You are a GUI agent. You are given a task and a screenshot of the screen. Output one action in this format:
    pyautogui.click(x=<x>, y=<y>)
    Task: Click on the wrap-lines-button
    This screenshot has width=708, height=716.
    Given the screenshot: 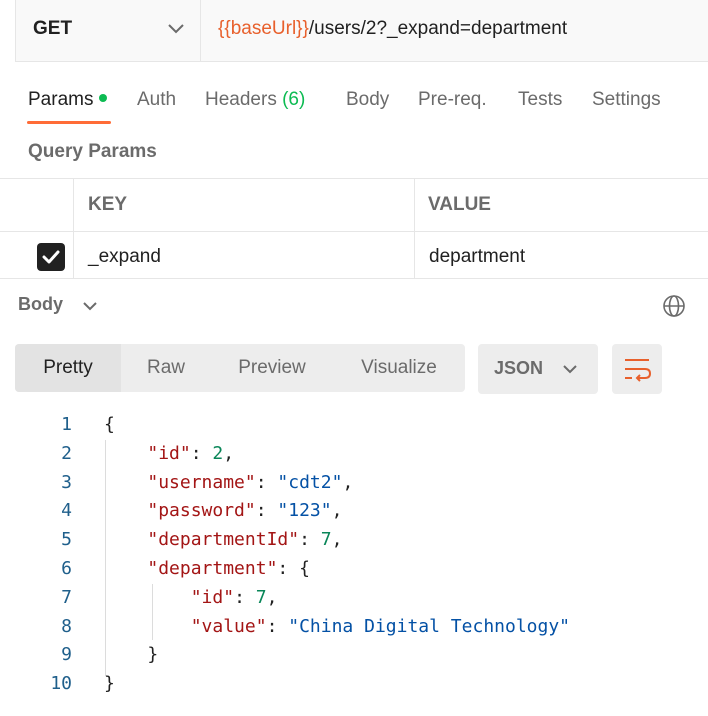 What is the action you would take?
    pyautogui.click(x=637, y=369)
    